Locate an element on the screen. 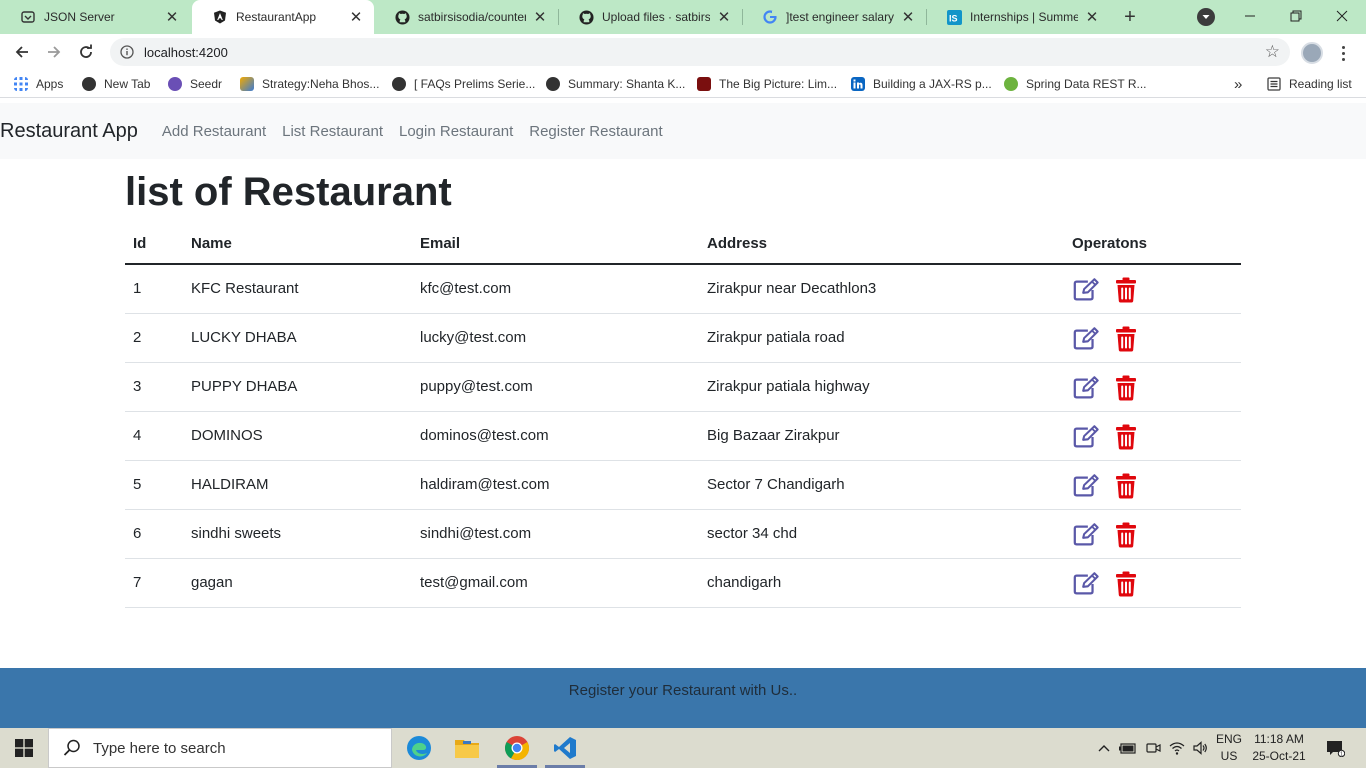 Image resolution: width=1366 pixels, height=768 pixels. bookmark-label: Apps is located at coordinates (50, 84).